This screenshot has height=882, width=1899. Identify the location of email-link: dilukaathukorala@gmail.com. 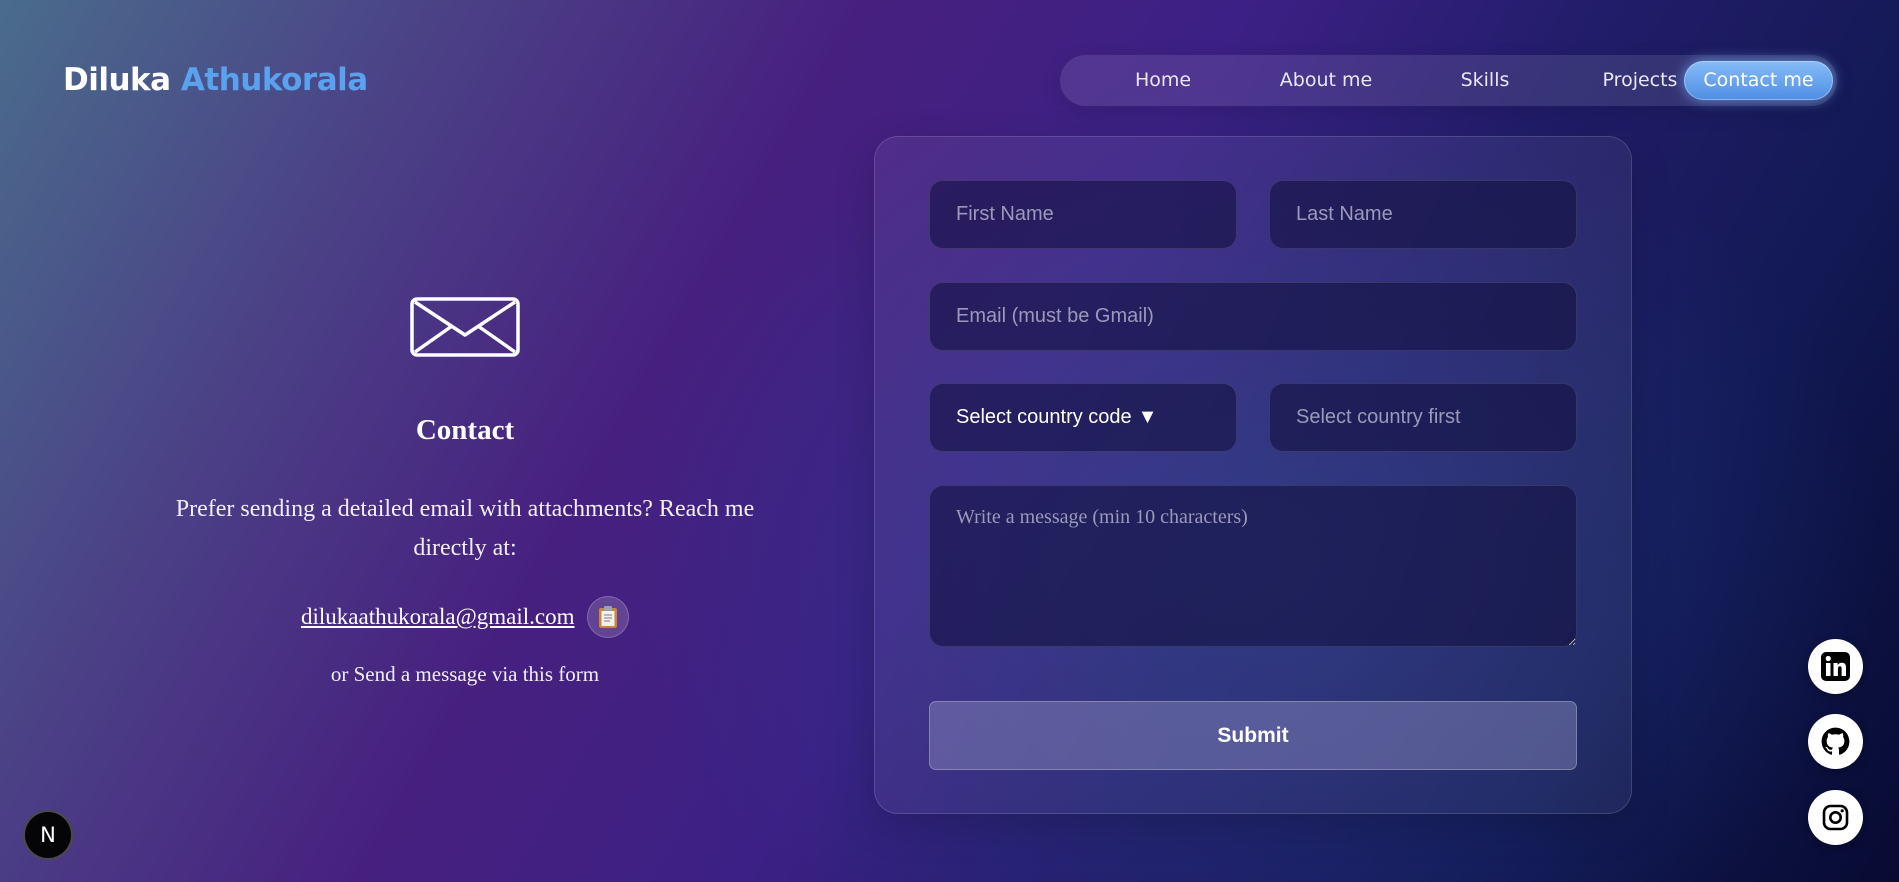
(437, 617).